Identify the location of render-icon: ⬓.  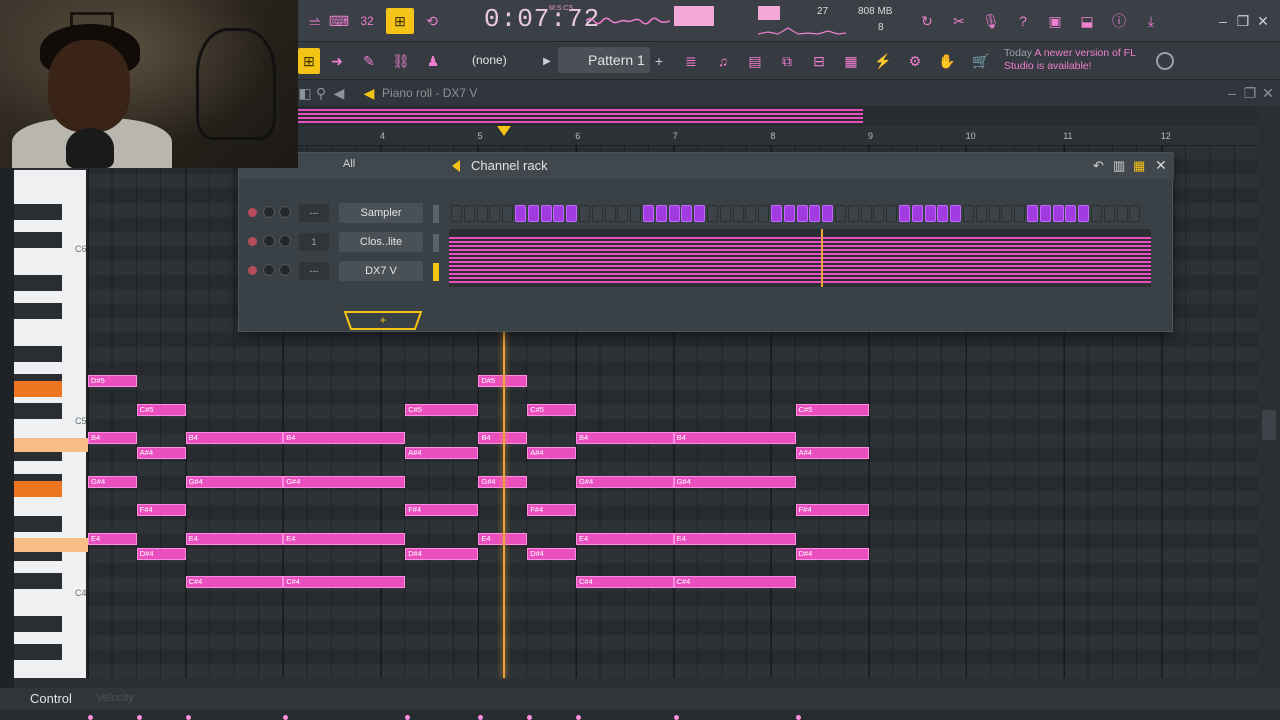
(1087, 21).